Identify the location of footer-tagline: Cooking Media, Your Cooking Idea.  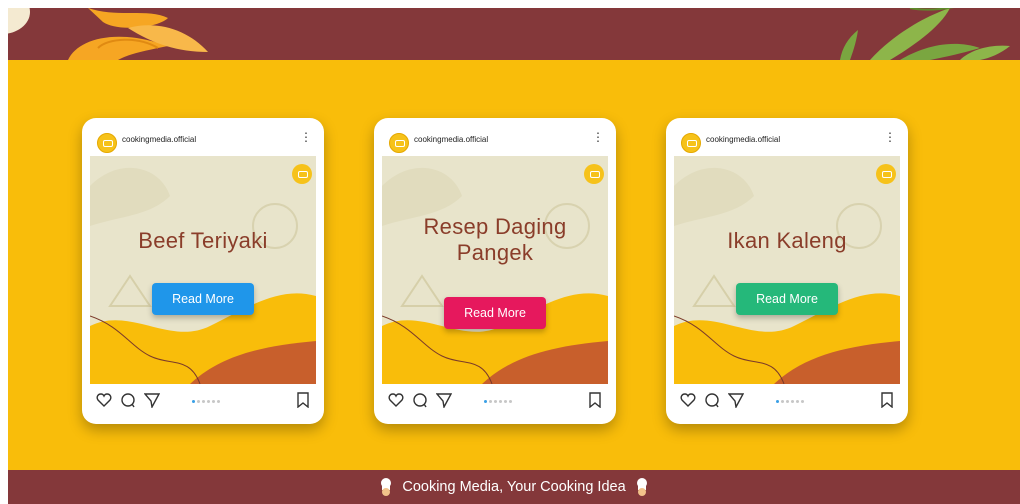
(514, 487).